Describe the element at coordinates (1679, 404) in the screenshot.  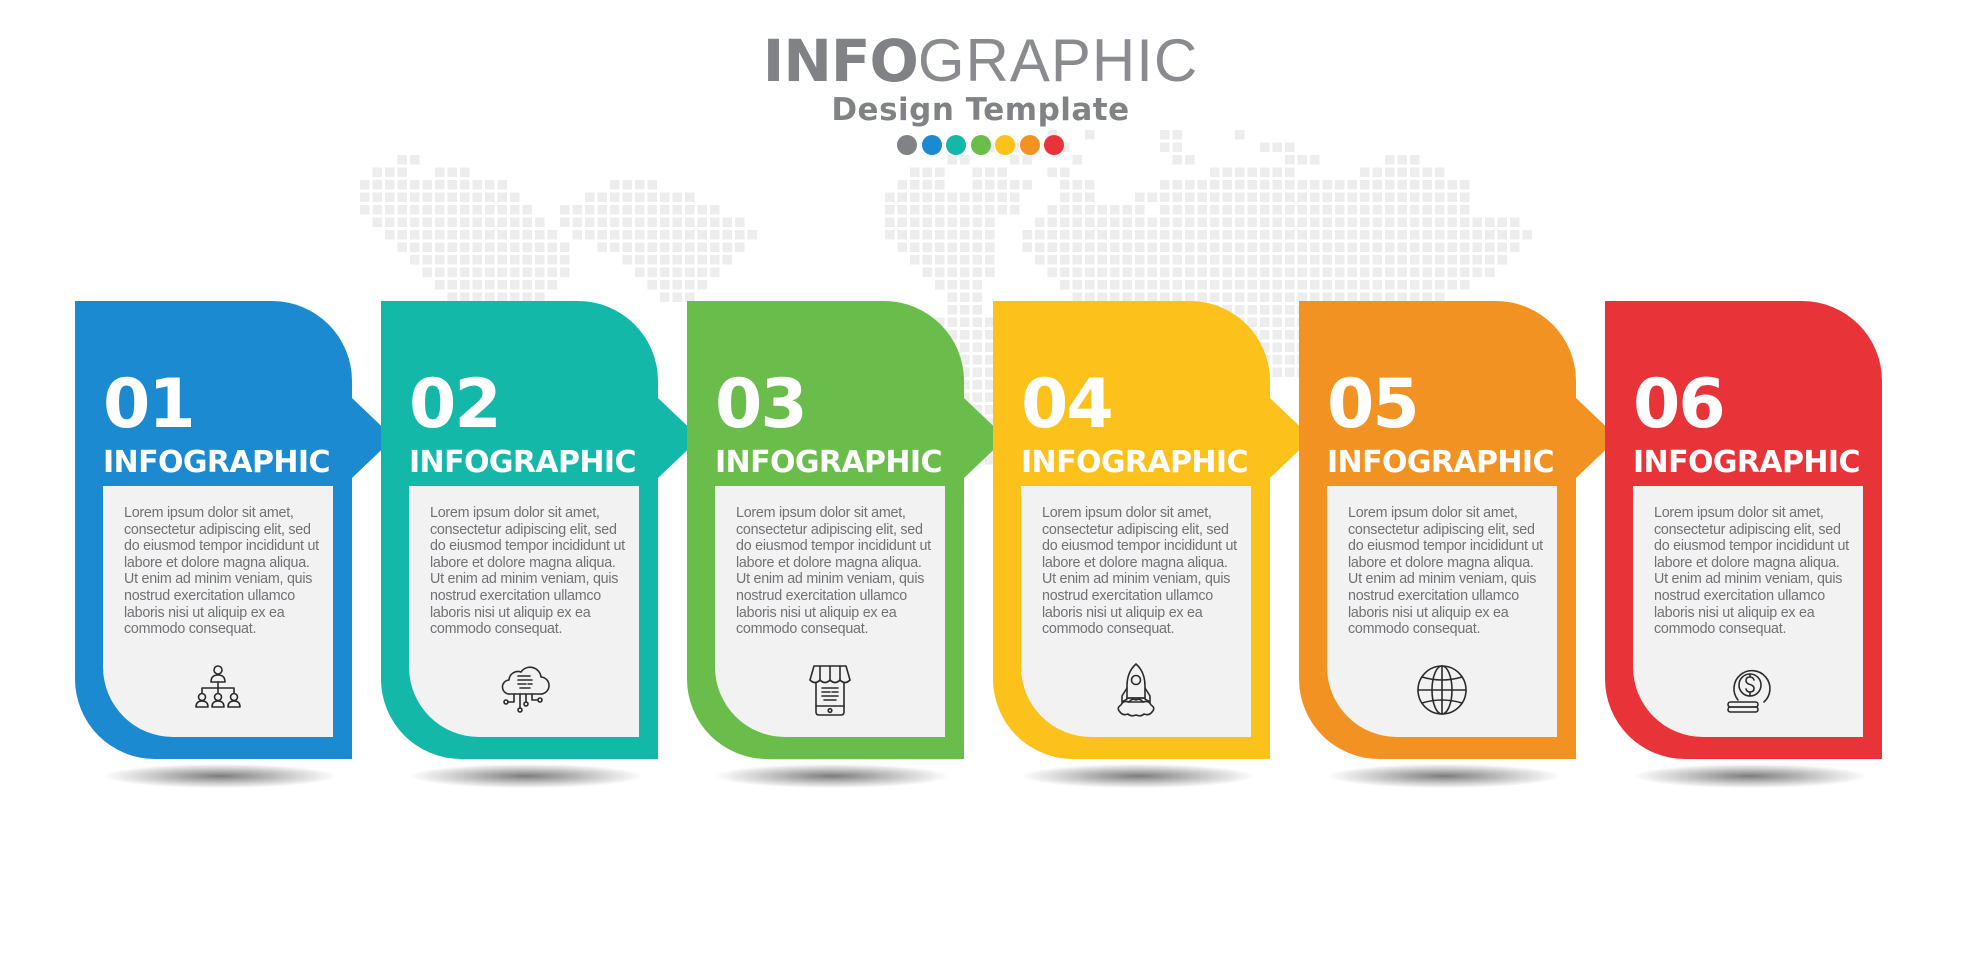
I see `step-number: 06` at that location.